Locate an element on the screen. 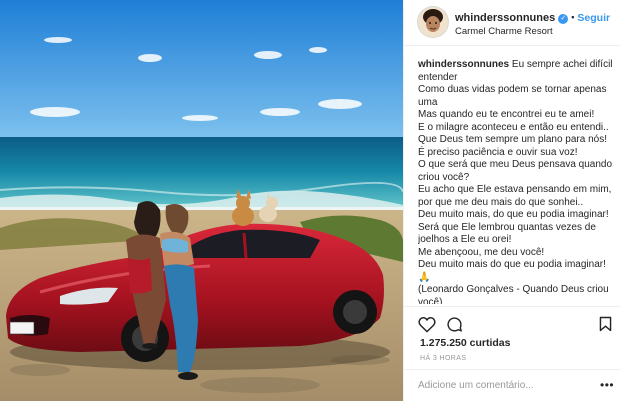  caption-line: Mas quando eu te encontrei eu te amei! is located at coordinates (506, 114).